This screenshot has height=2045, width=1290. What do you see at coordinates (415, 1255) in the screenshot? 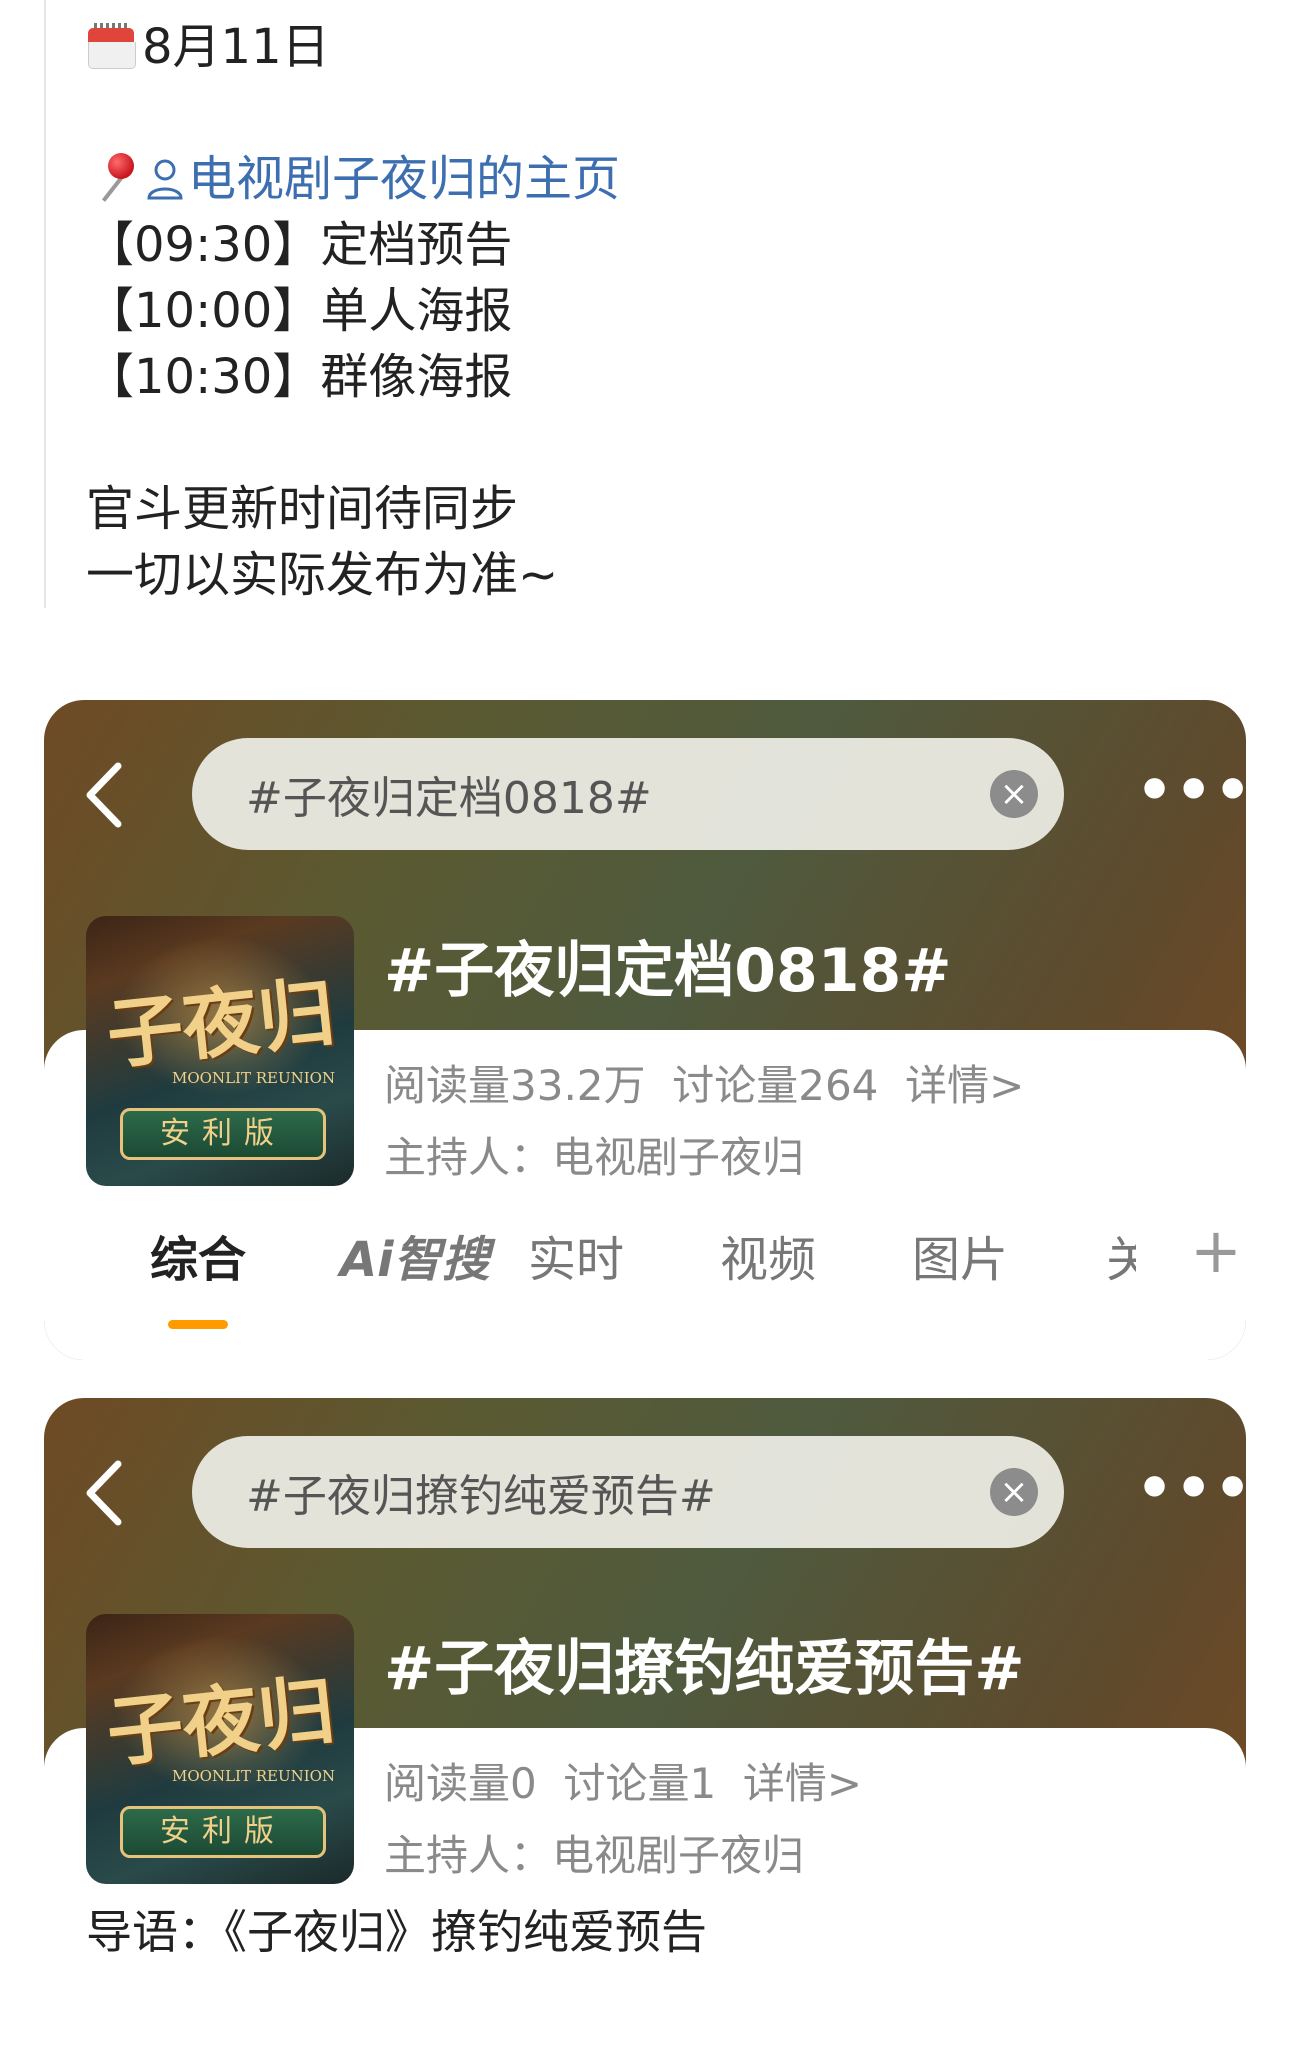
I see `tab-ai-search: Ai智搜` at bounding box center [415, 1255].